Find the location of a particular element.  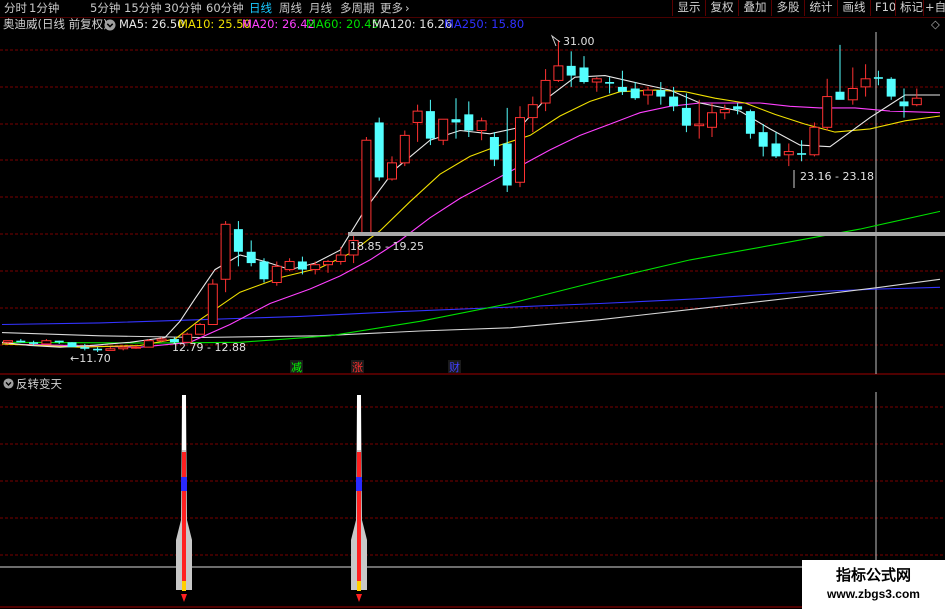

spike-yellow is located at coordinates (184, 586).